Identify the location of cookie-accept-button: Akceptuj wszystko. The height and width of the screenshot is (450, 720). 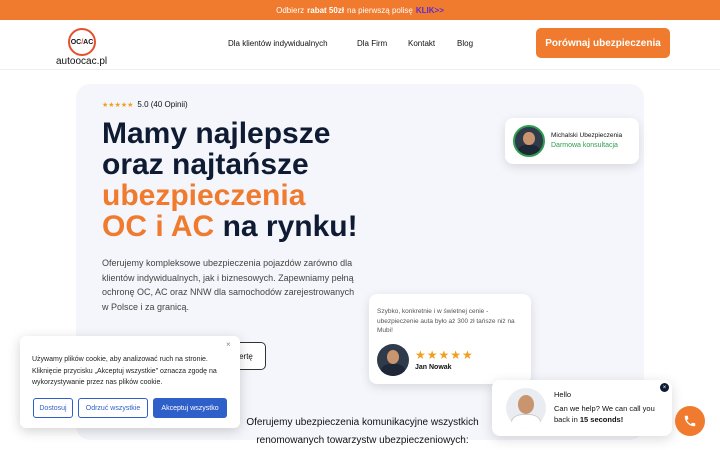
(190, 408).